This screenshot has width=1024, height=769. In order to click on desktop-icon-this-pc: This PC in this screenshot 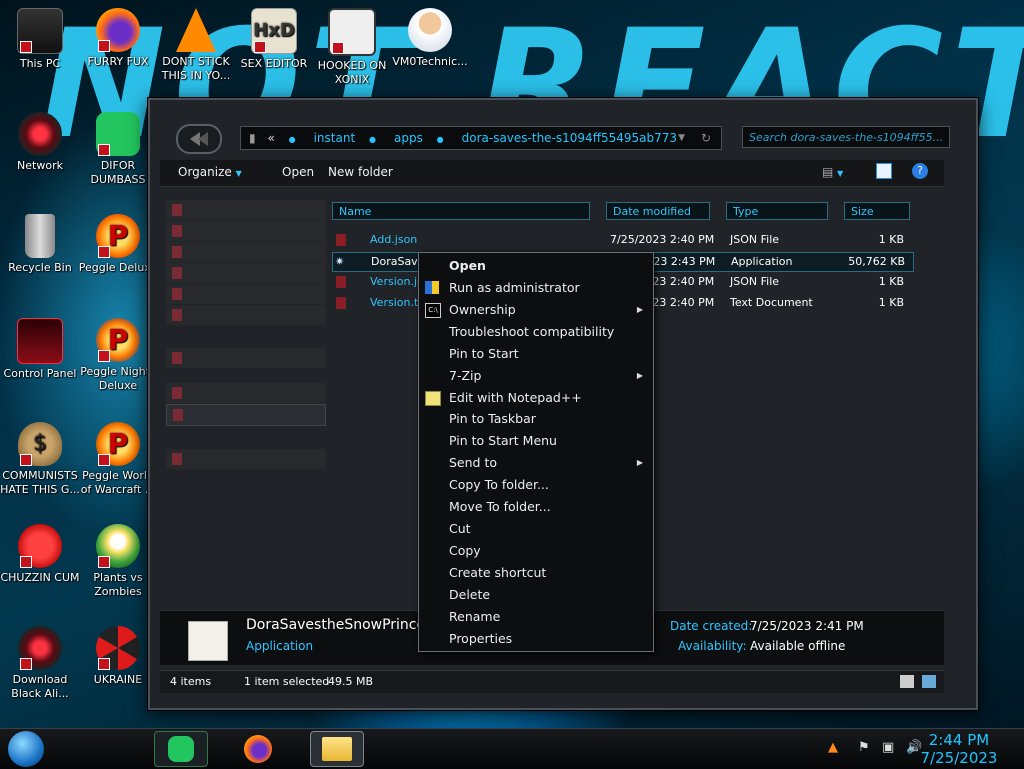, I will do `click(40, 39)`.